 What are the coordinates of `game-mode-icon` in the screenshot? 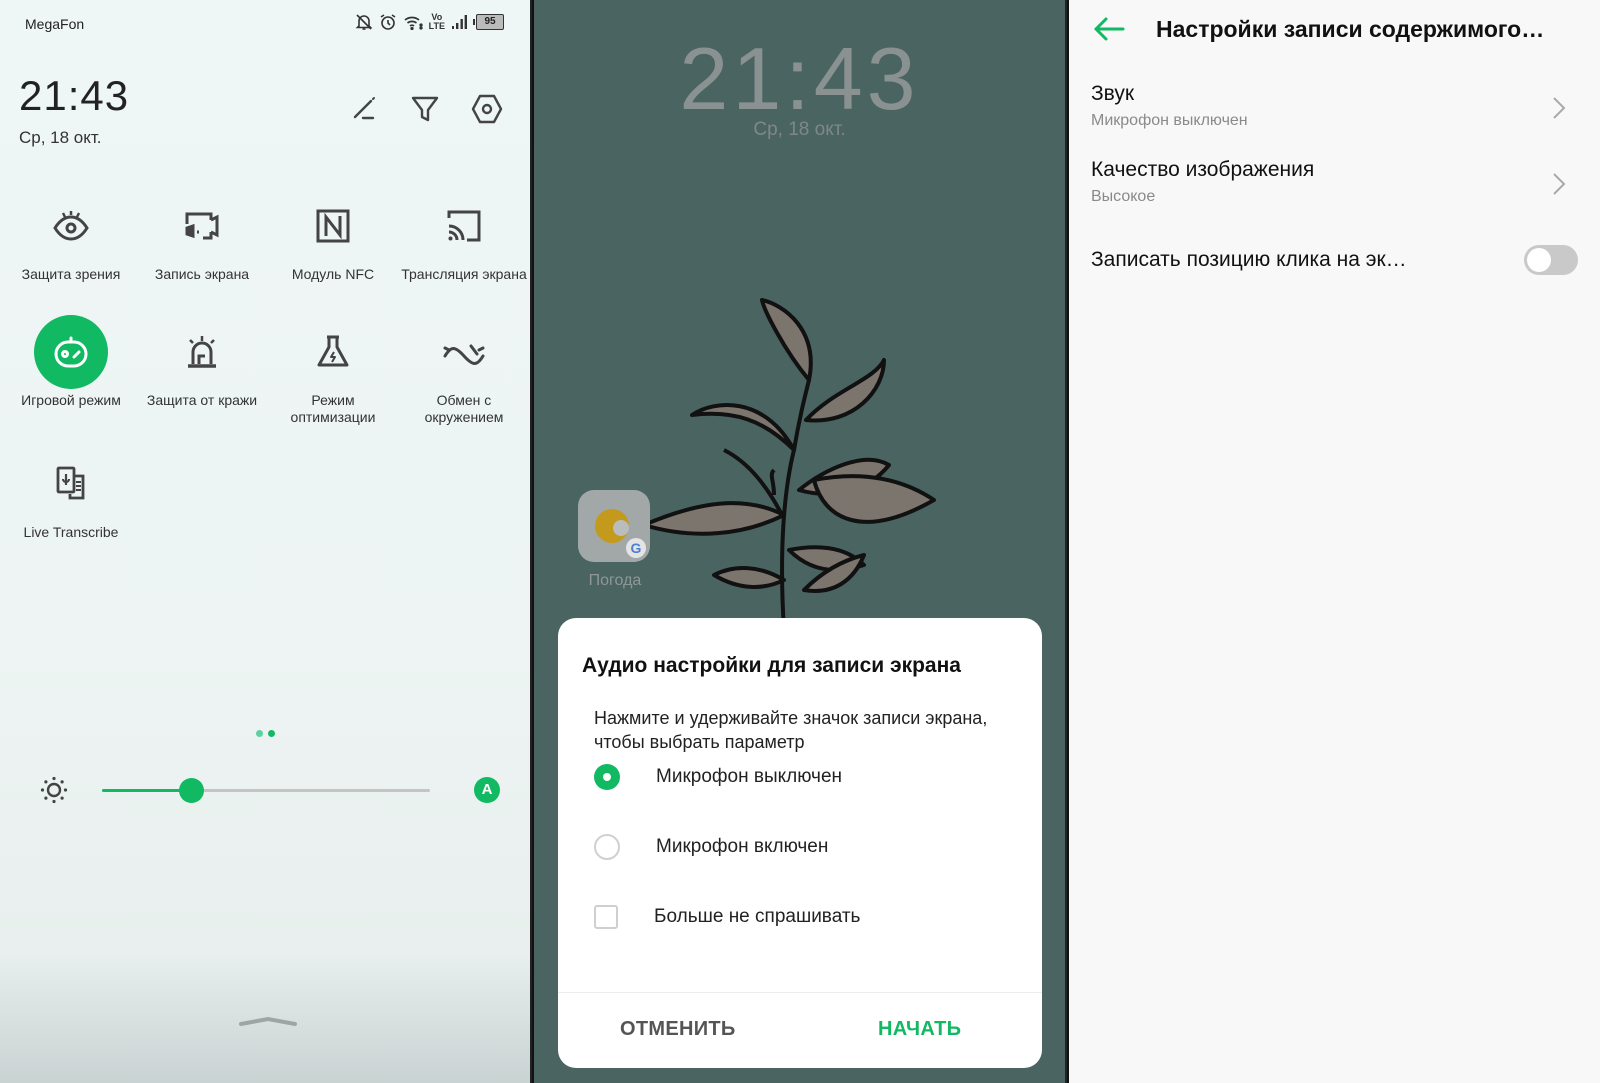 It's located at (71, 352).